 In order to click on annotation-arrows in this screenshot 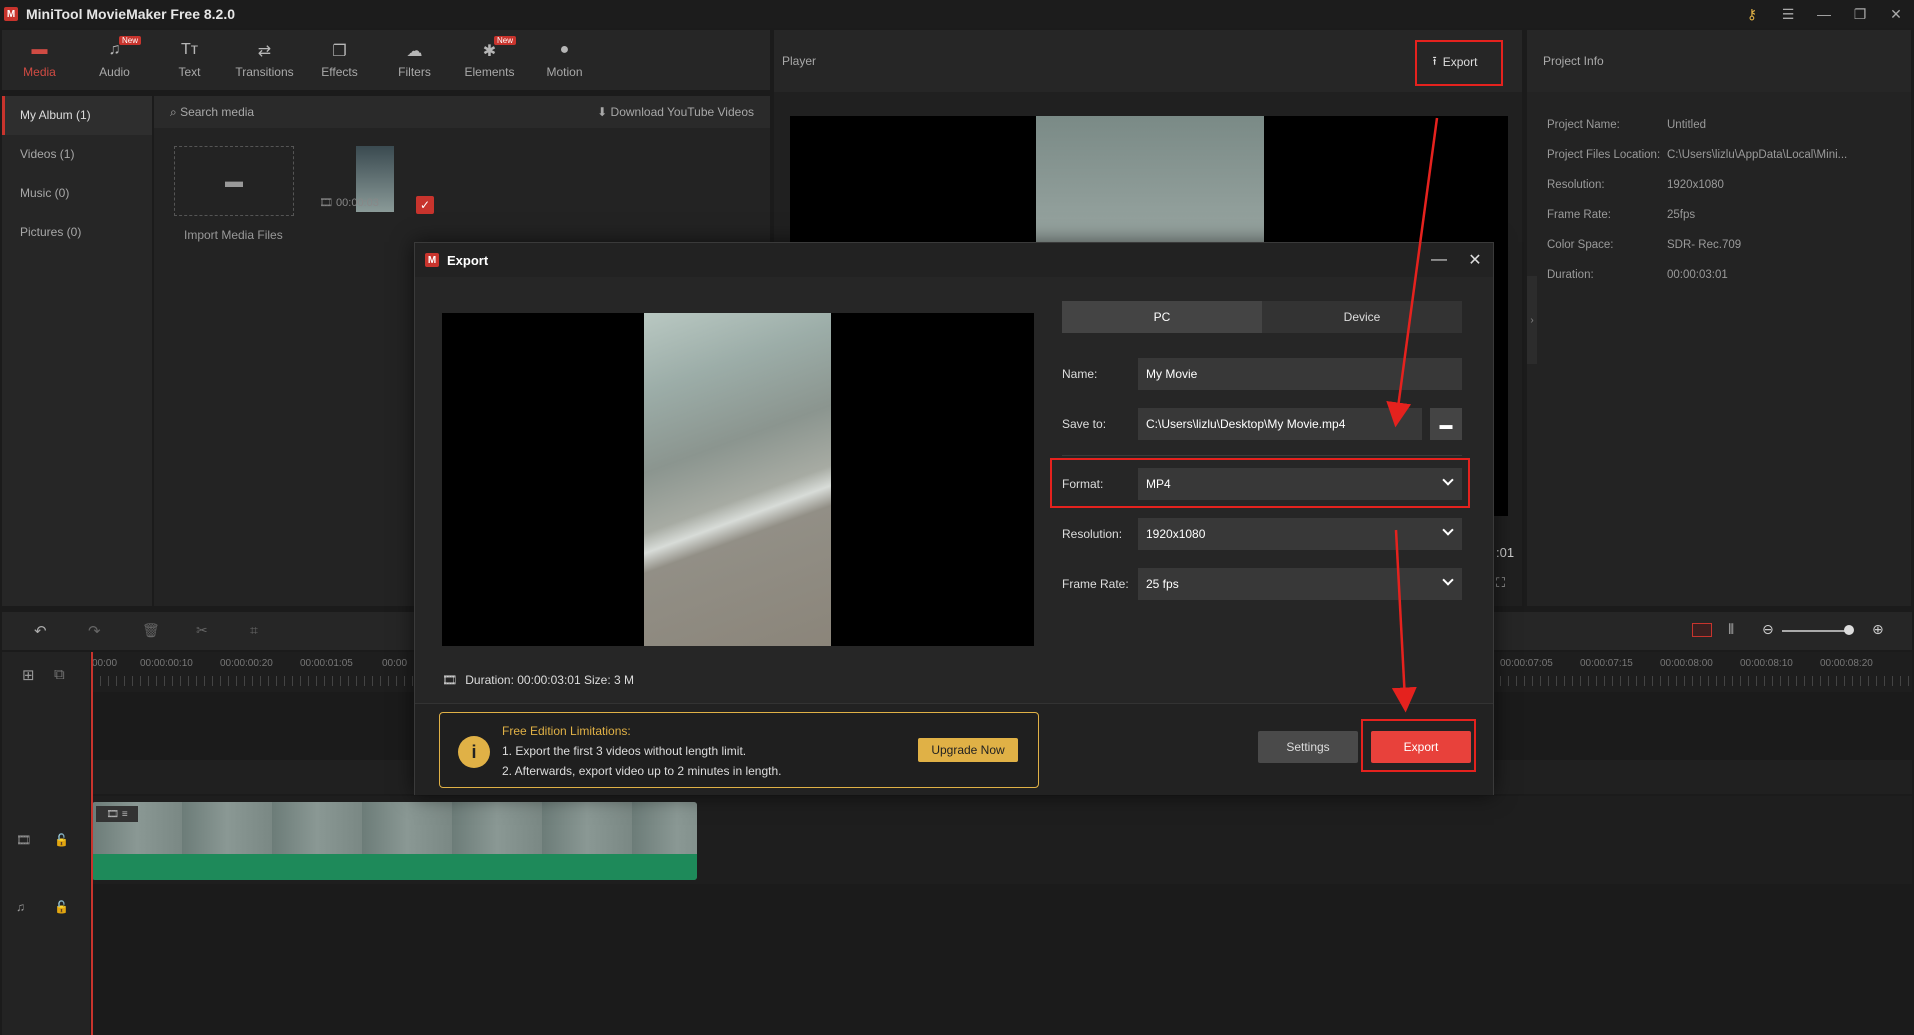, I will do `click(1412, 415)`.